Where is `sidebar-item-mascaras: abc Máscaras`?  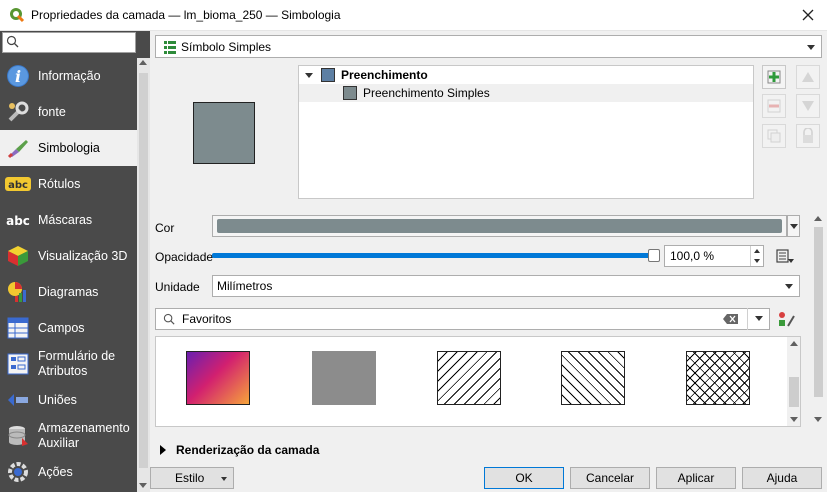 sidebar-item-mascaras: abc Máscaras is located at coordinates (68, 220).